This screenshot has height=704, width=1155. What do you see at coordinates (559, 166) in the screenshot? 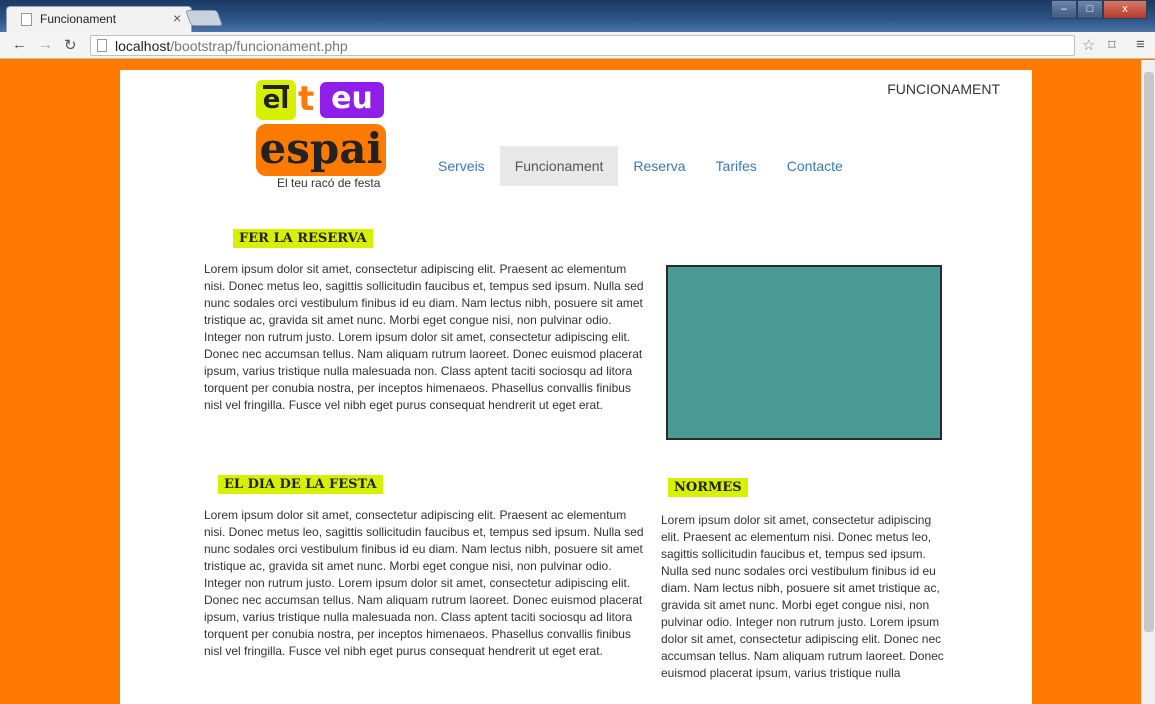
I see `nav-funcionament: Funcionament` at bounding box center [559, 166].